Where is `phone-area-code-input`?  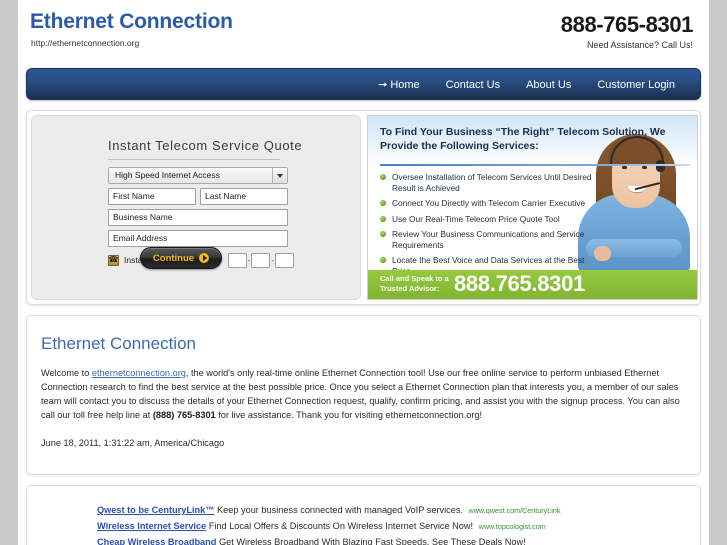 phone-area-code-input is located at coordinates (237, 260).